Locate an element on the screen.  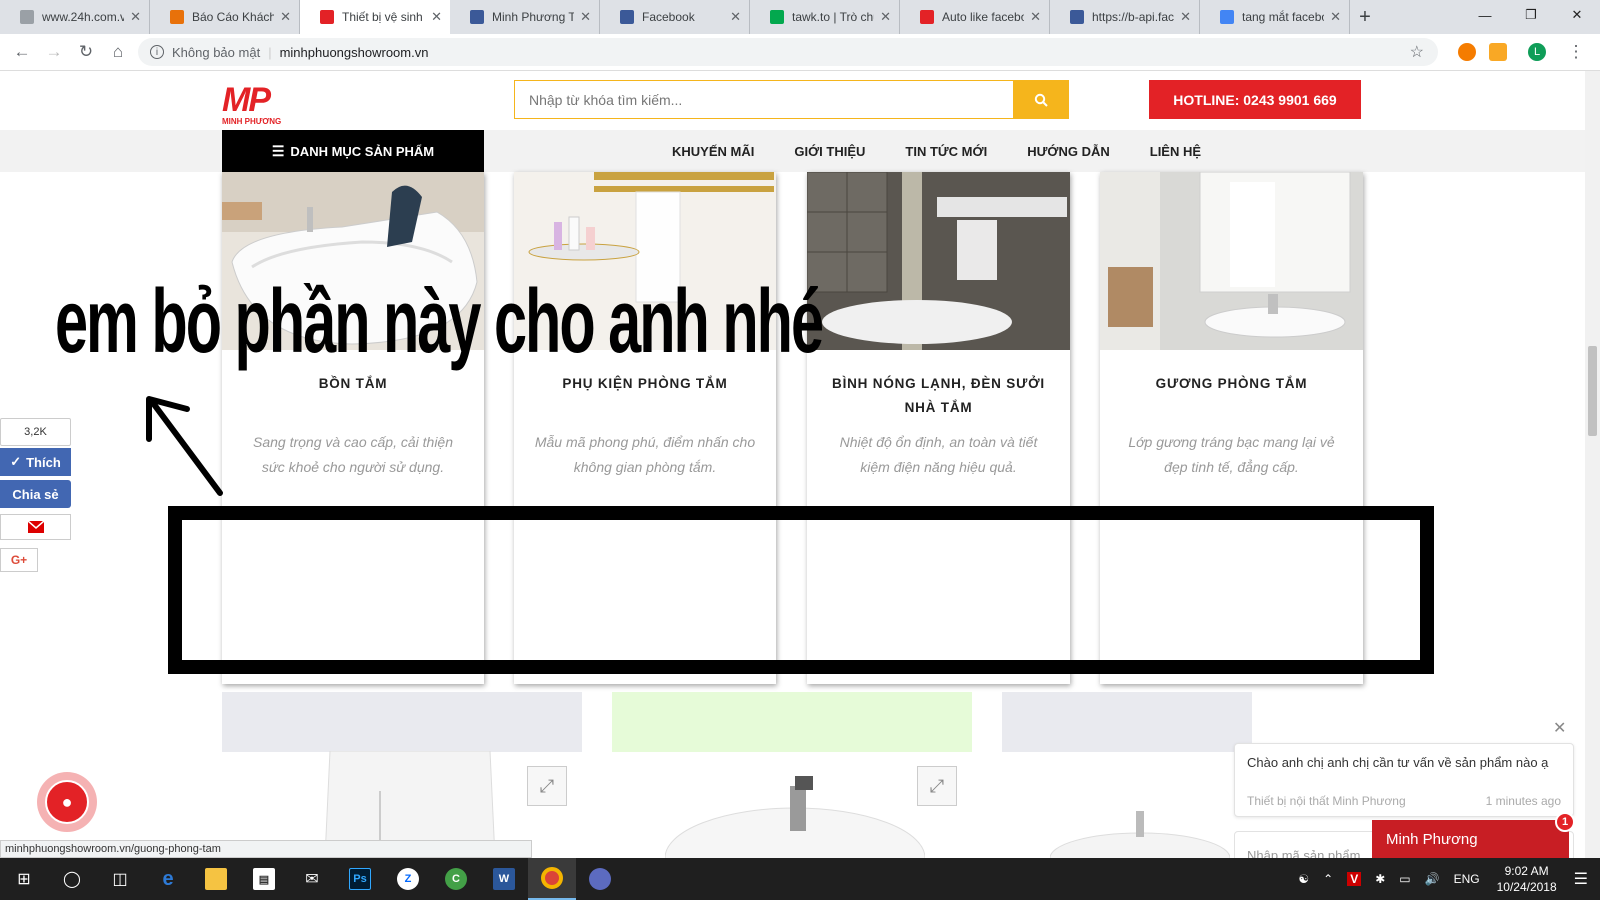
chat-input-placeholder: Nhập mã sản phẩm is located at coordinates (1303, 853).